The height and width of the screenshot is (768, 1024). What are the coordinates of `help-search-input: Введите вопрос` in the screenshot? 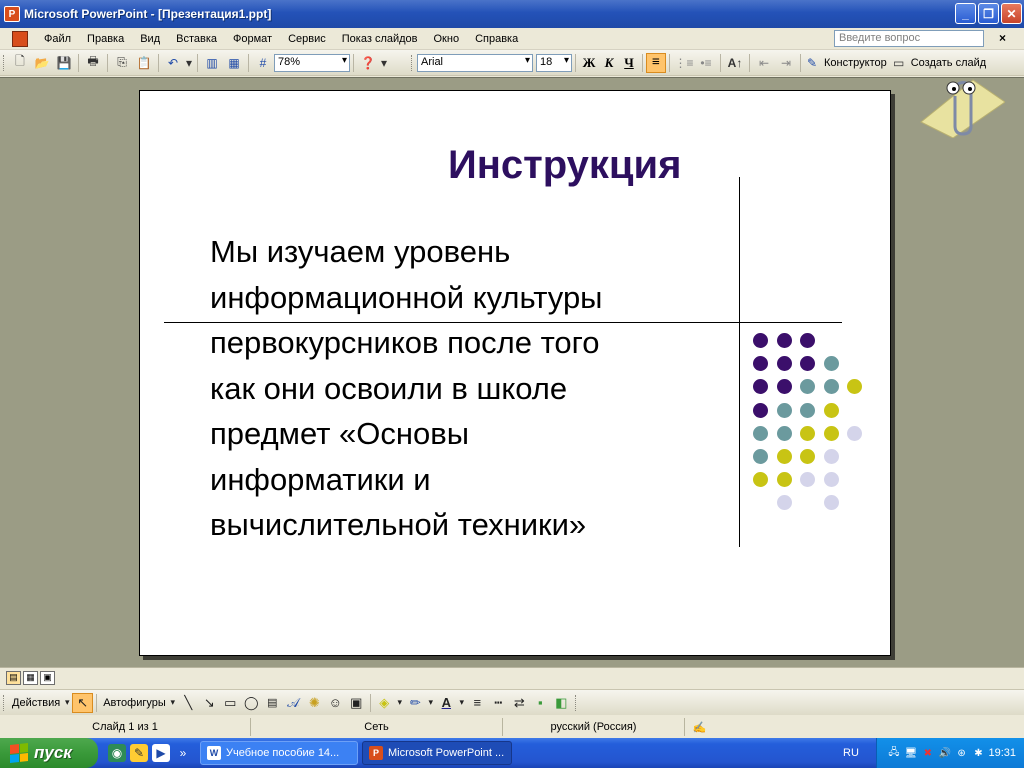 It's located at (909, 38).